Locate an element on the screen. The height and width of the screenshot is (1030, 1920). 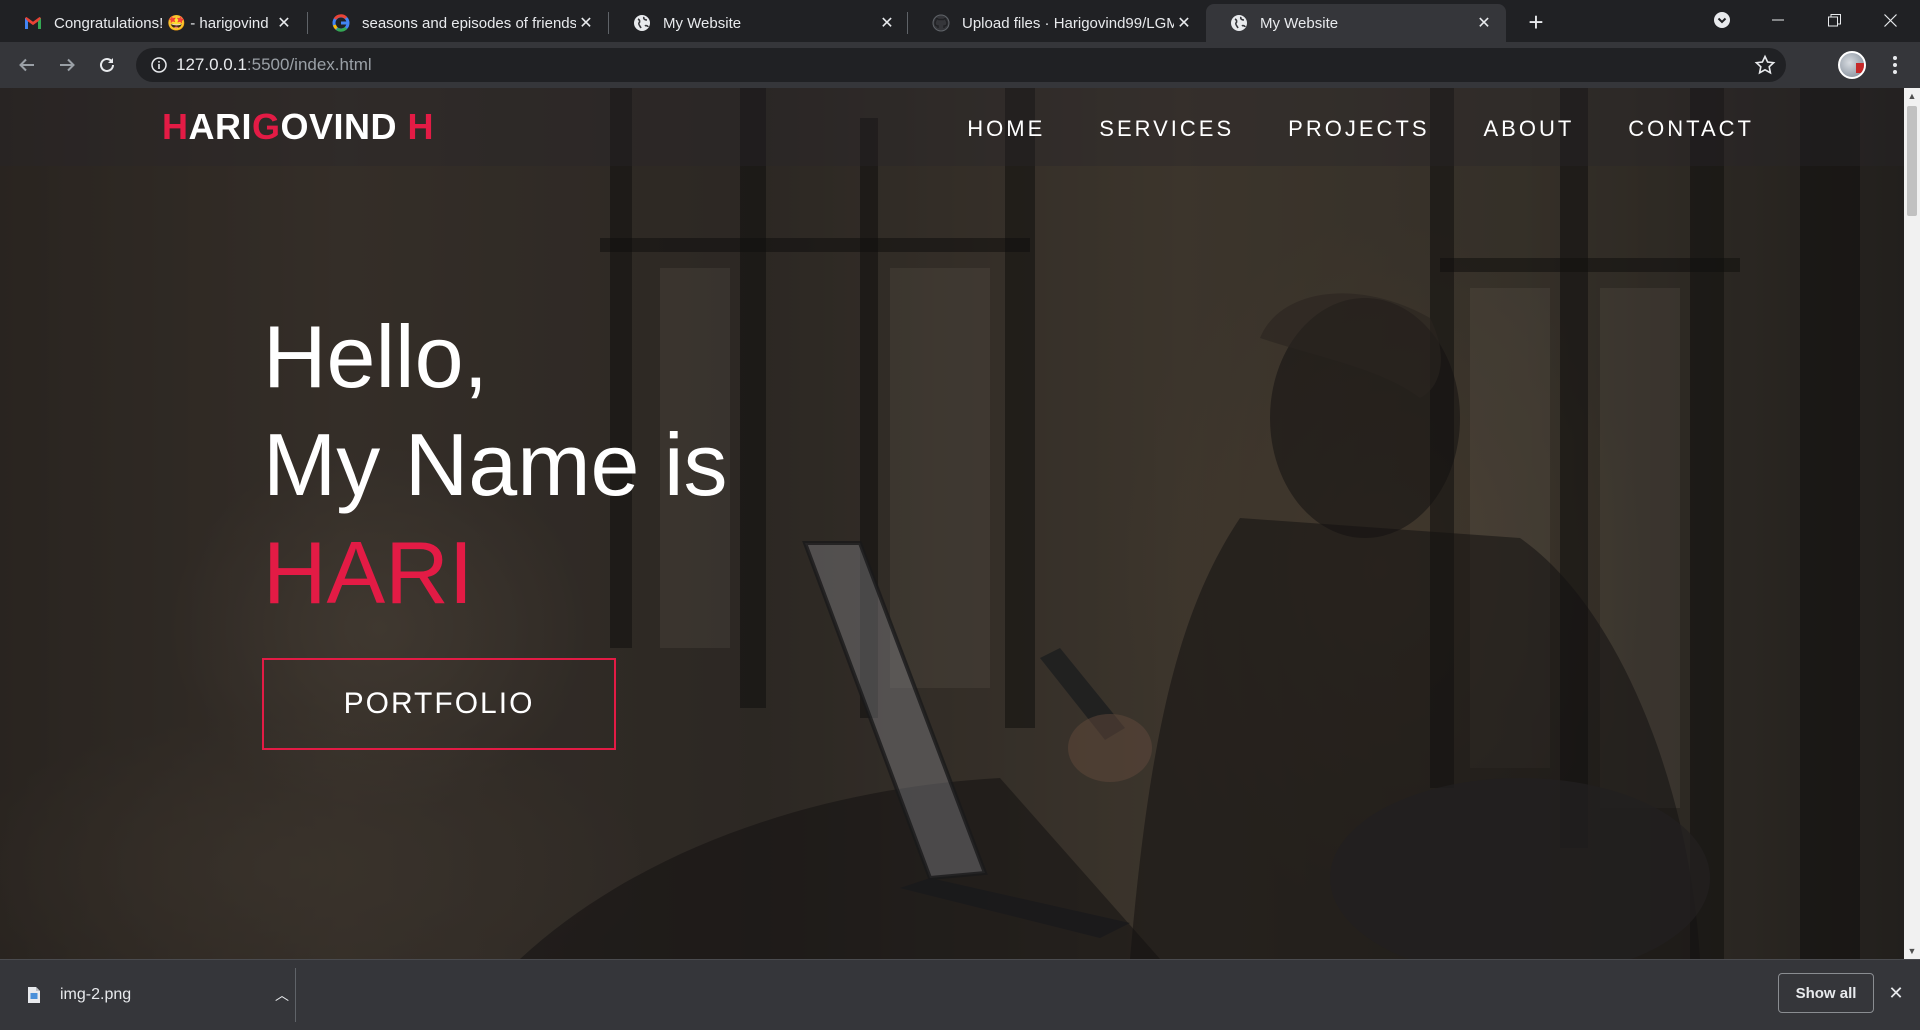
tab-title: Congratulations! 🤩 - harigovind is located at coordinates (161, 23).